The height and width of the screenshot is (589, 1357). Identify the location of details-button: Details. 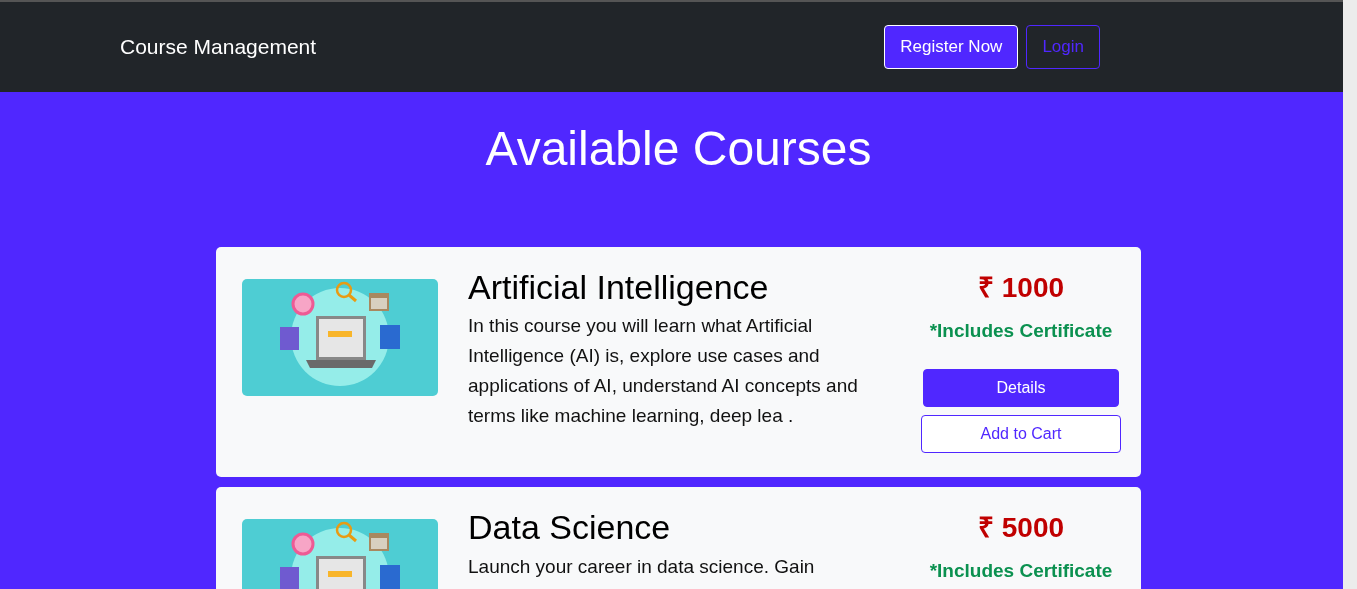
(1021, 388).